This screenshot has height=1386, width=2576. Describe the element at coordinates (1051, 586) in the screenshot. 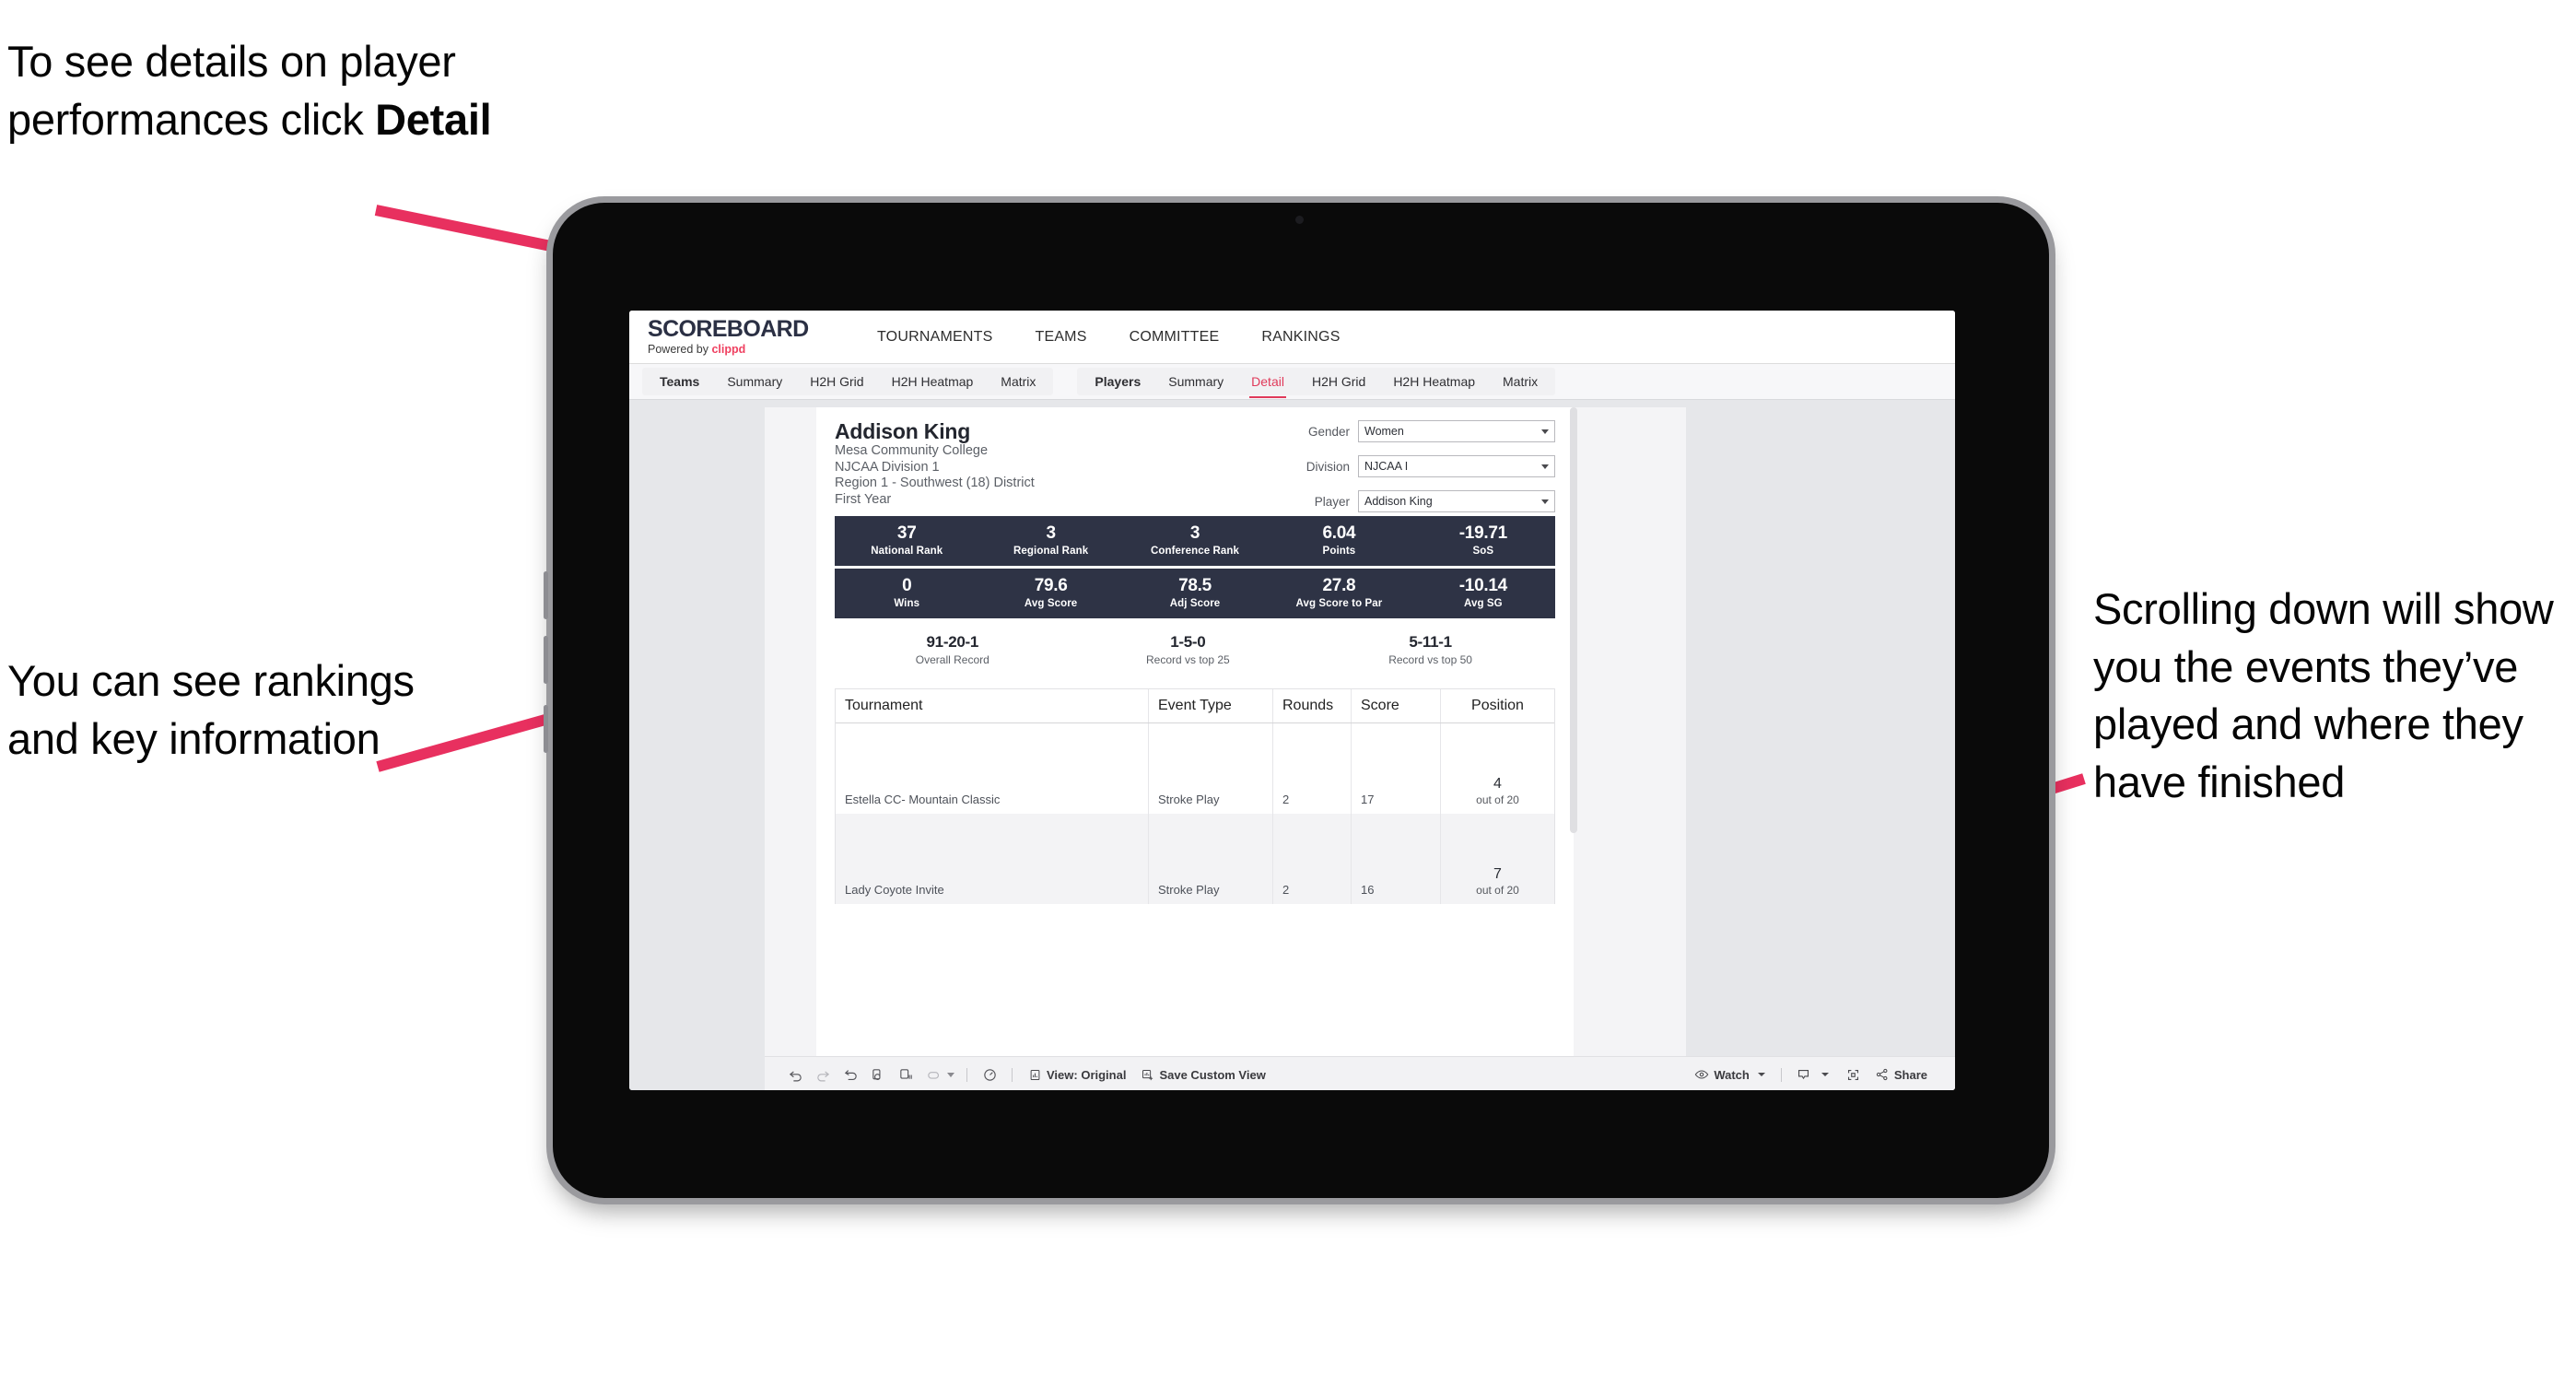

I see `stat-avg-score-value: 79.6` at that location.